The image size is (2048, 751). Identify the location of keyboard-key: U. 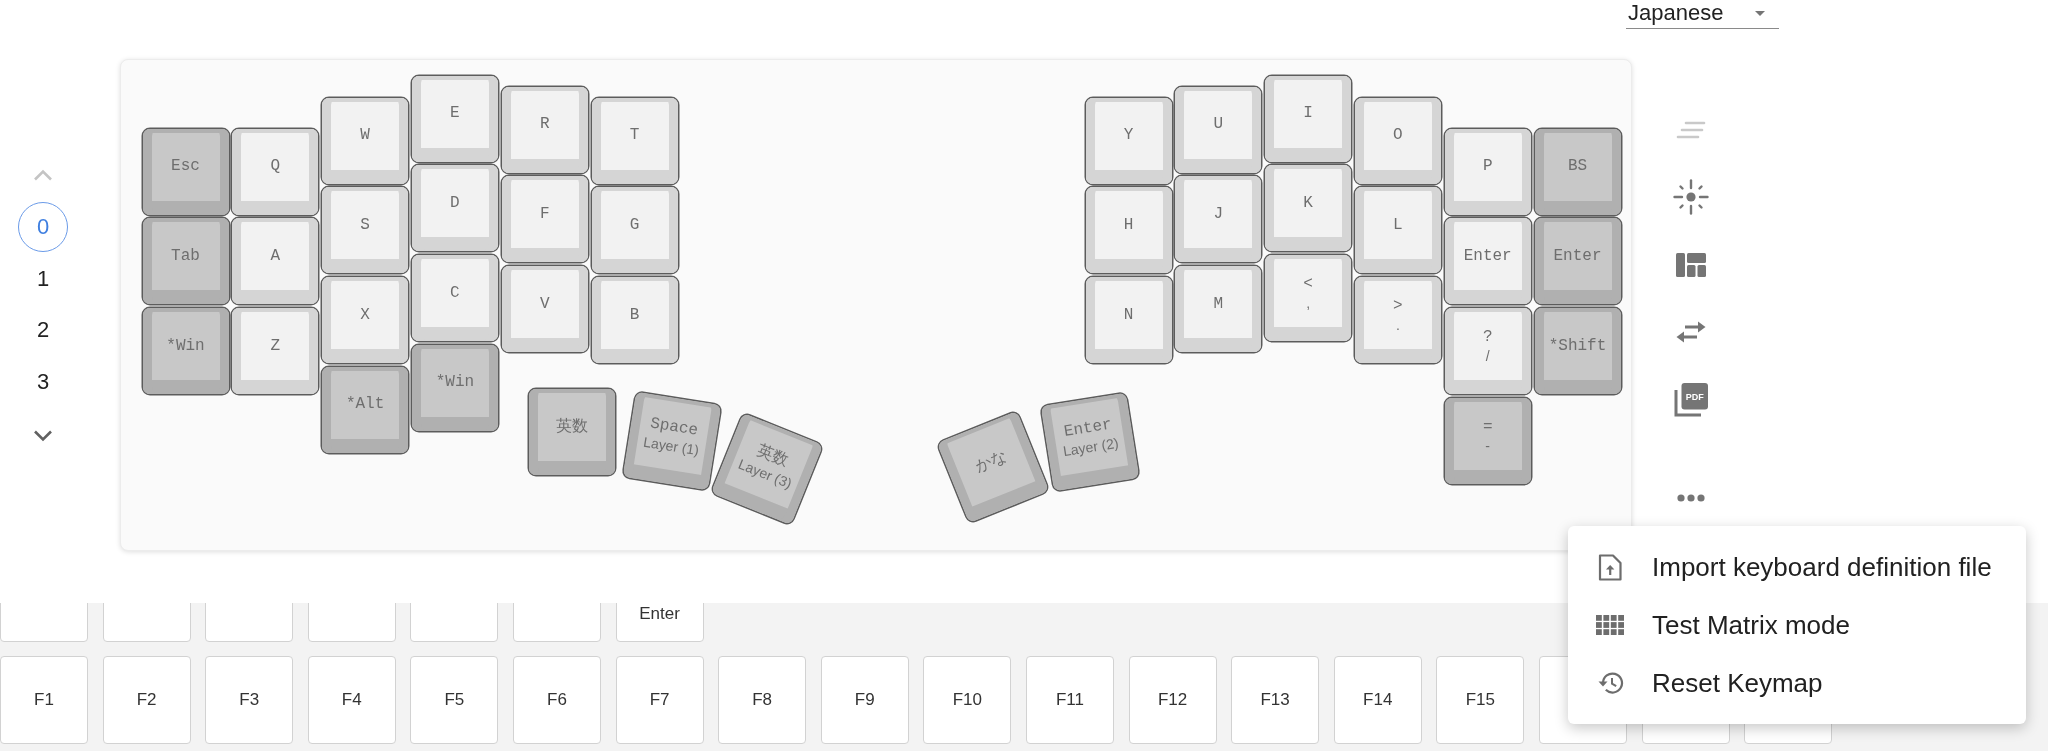
(1218, 129).